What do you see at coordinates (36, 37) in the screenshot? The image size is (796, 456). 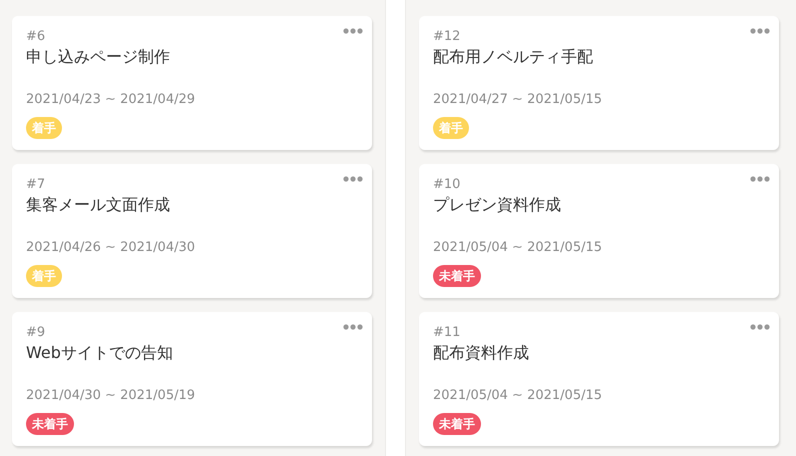 I see `task-number: #6` at bounding box center [36, 37].